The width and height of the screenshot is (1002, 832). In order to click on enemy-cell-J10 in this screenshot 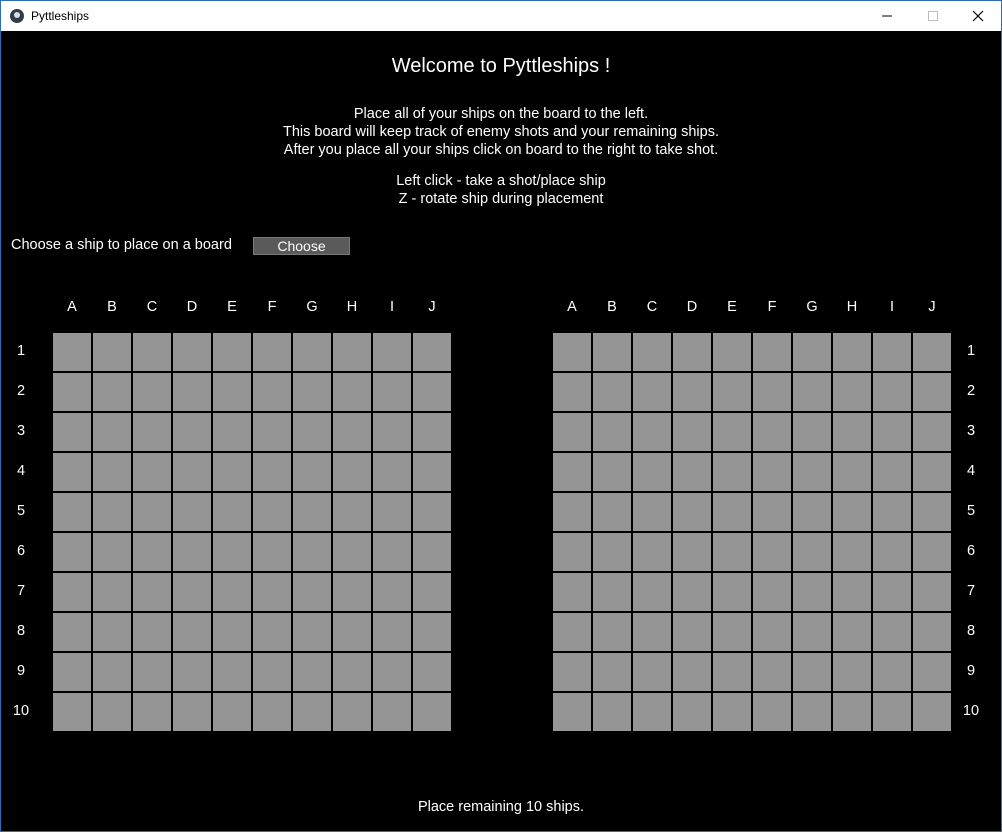, I will do `click(932, 712)`.